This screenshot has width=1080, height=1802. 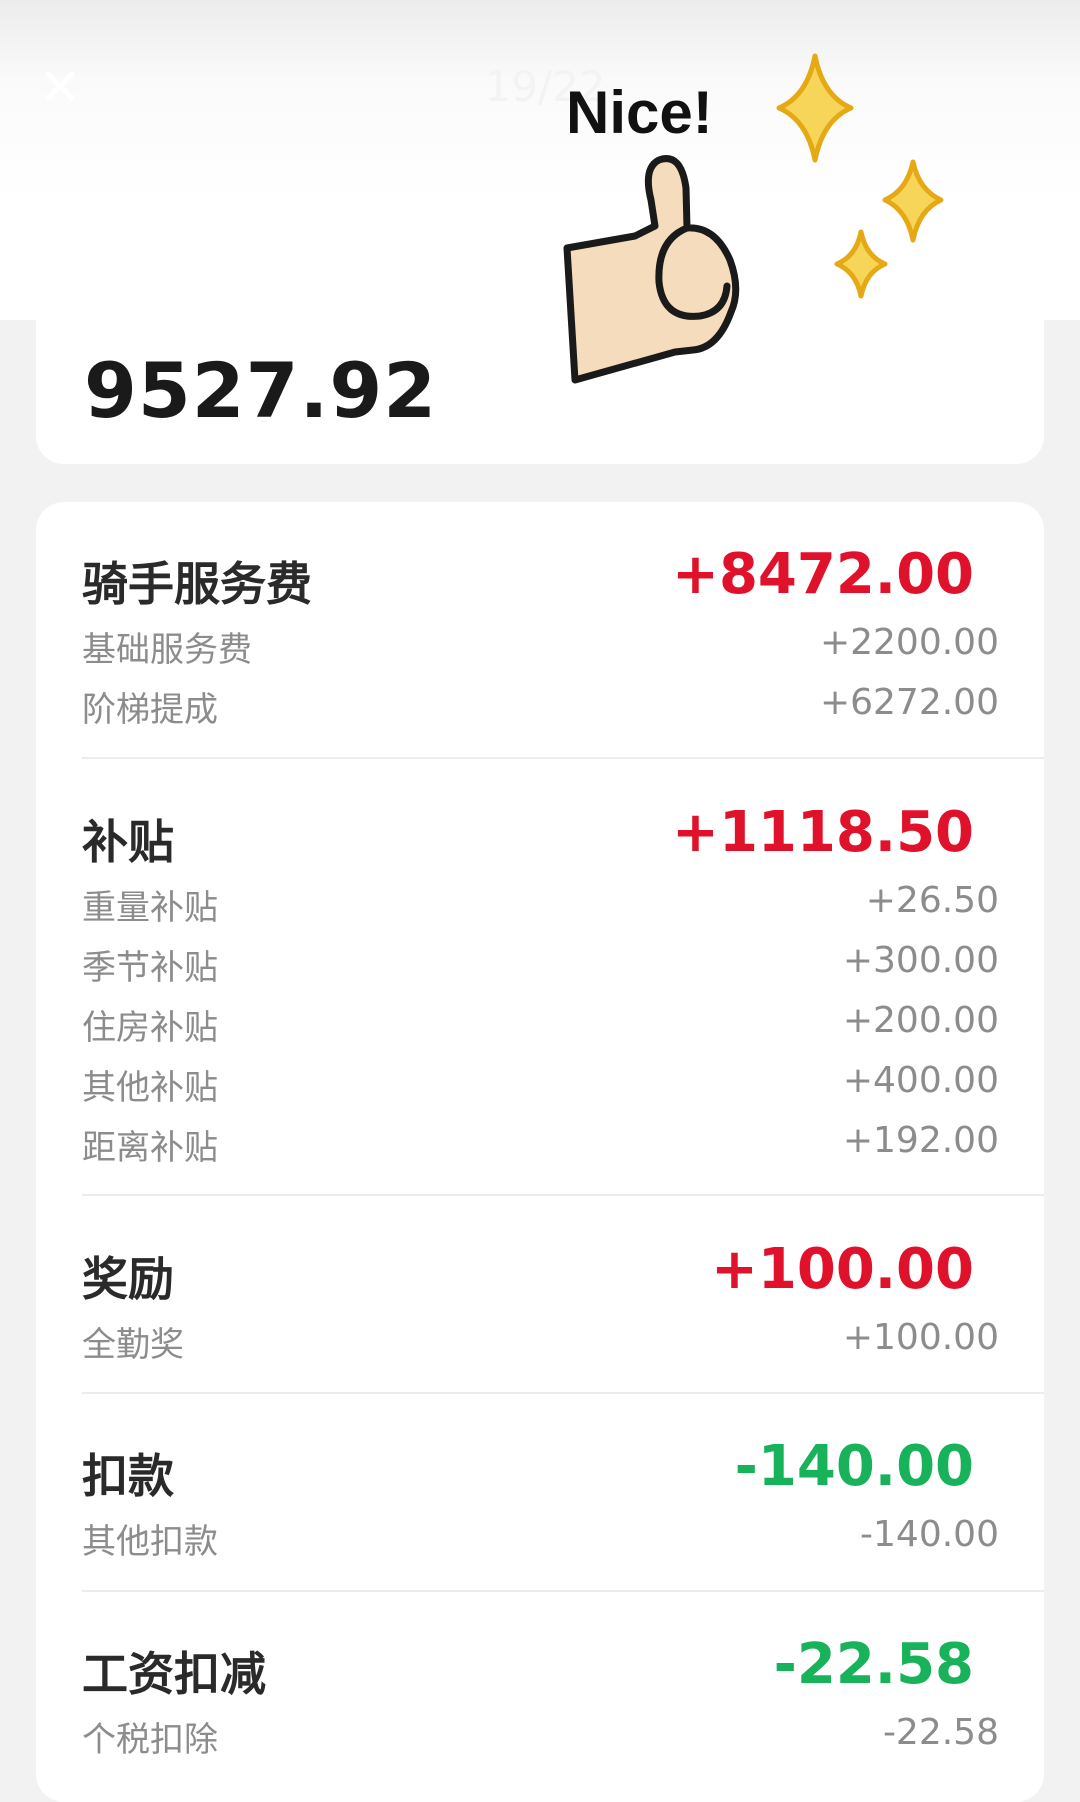 I want to click on list-item: 距离补贴 +192.00, so click(x=540, y=1144).